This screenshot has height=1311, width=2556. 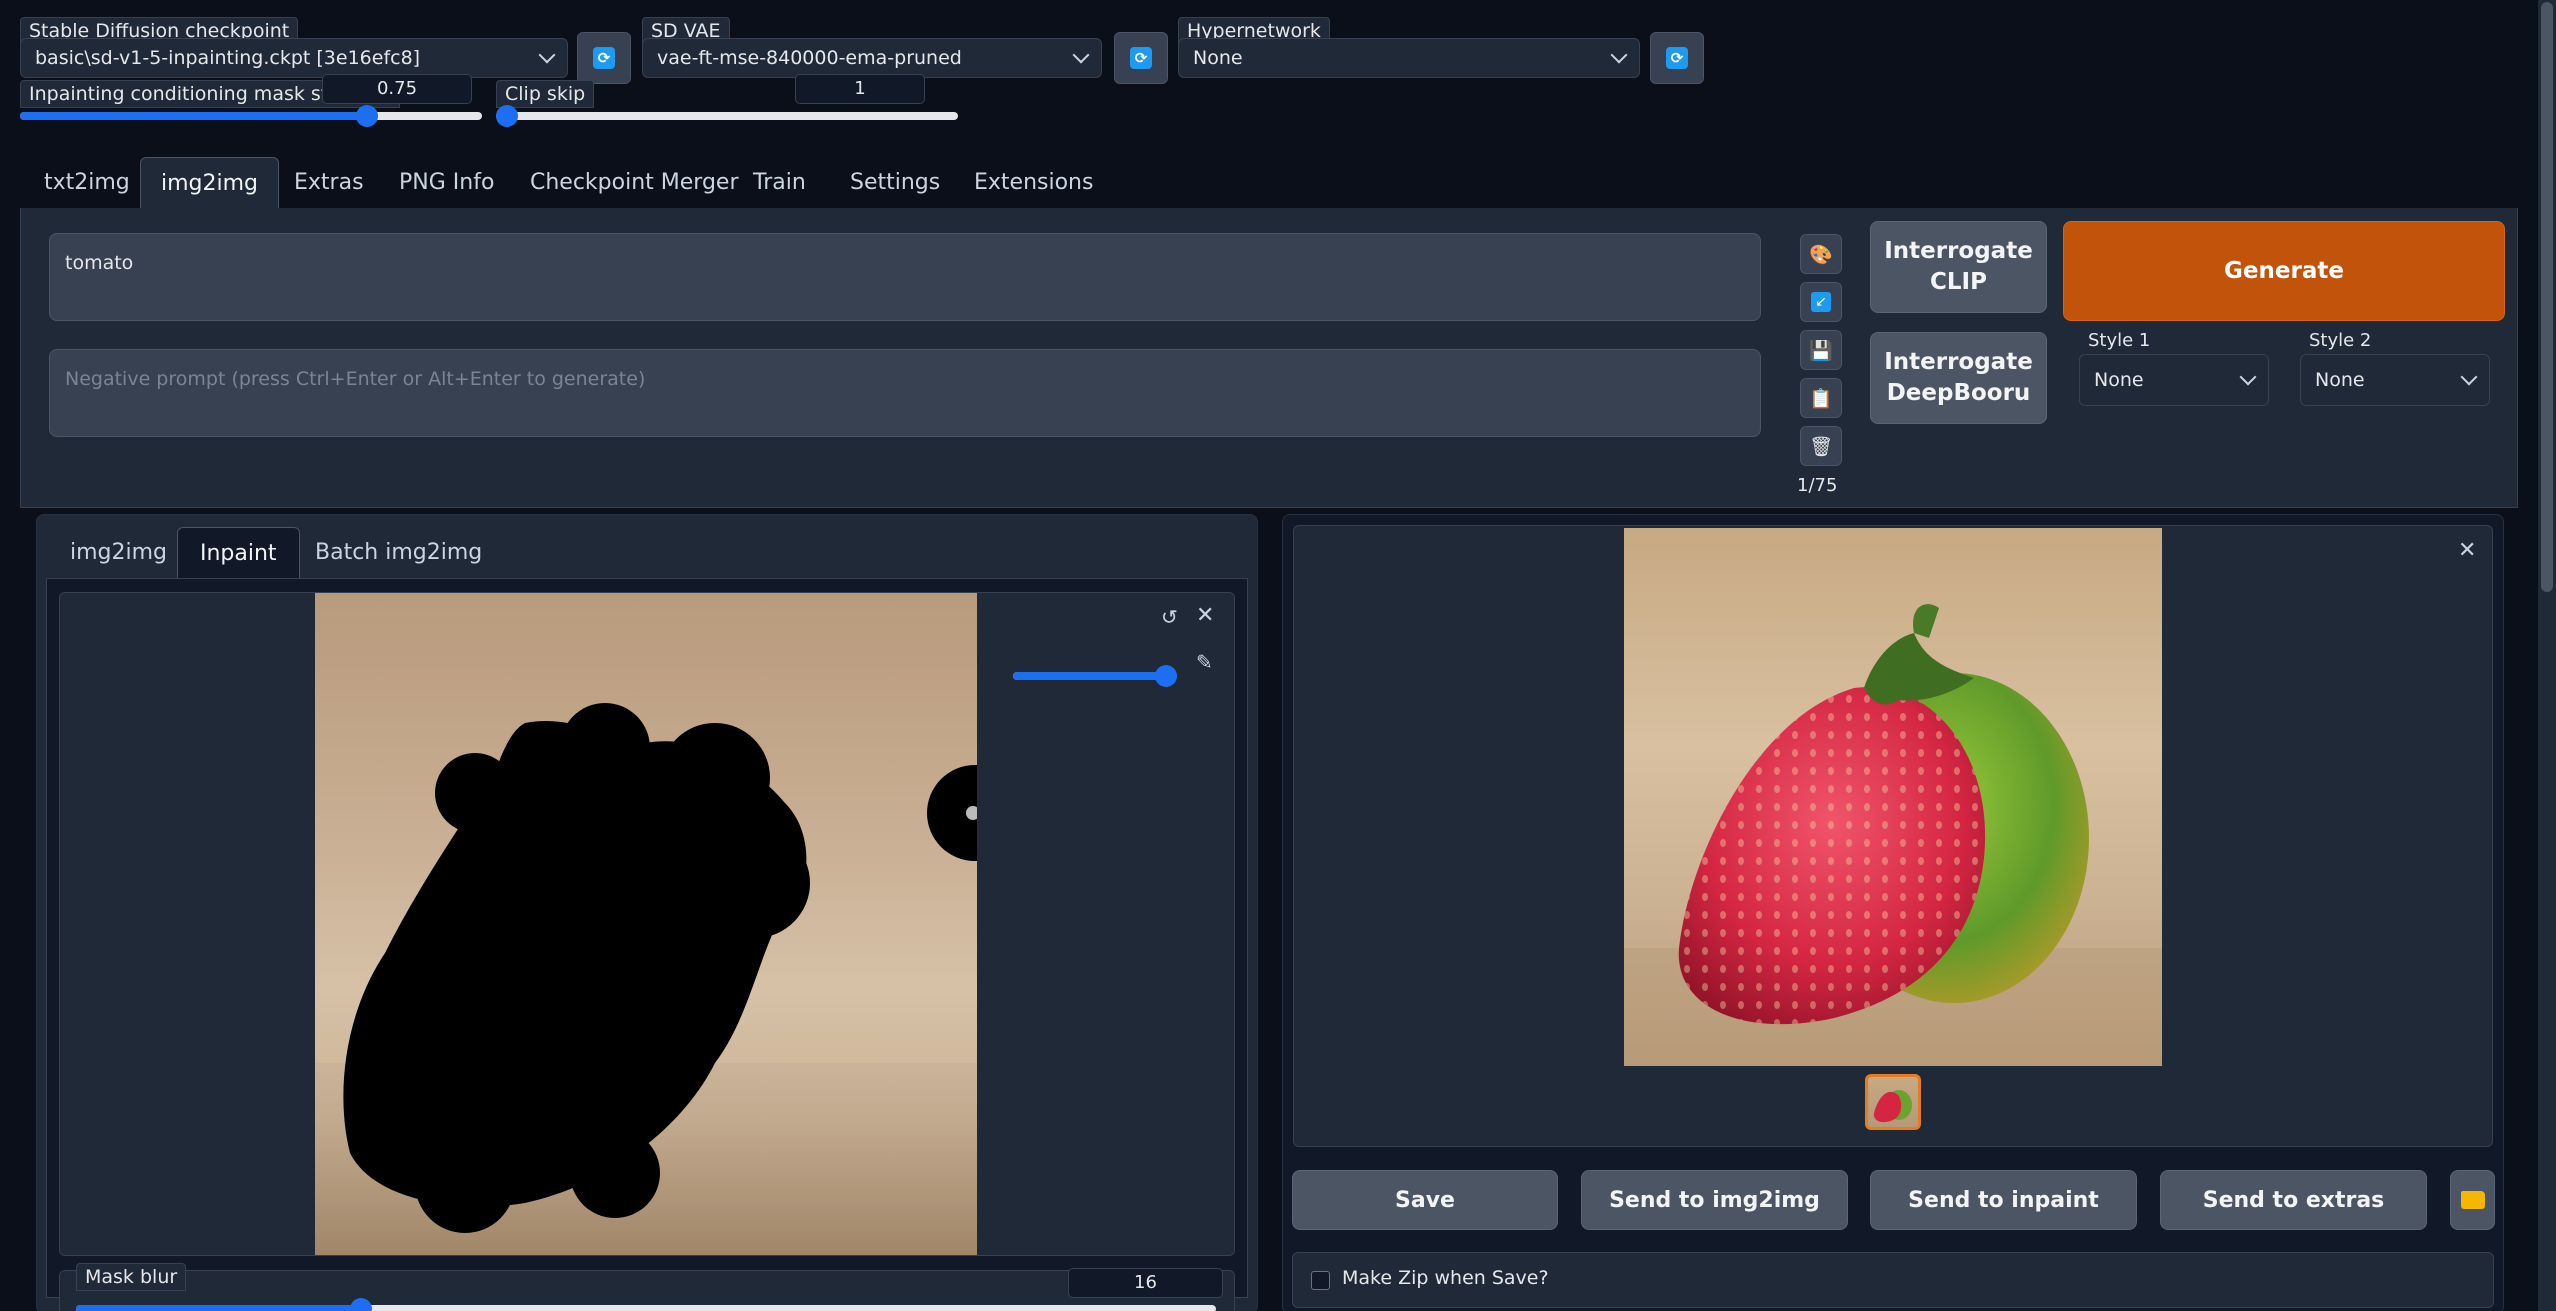 I want to click on inpaint-canvas, so click(x=646, y=924).